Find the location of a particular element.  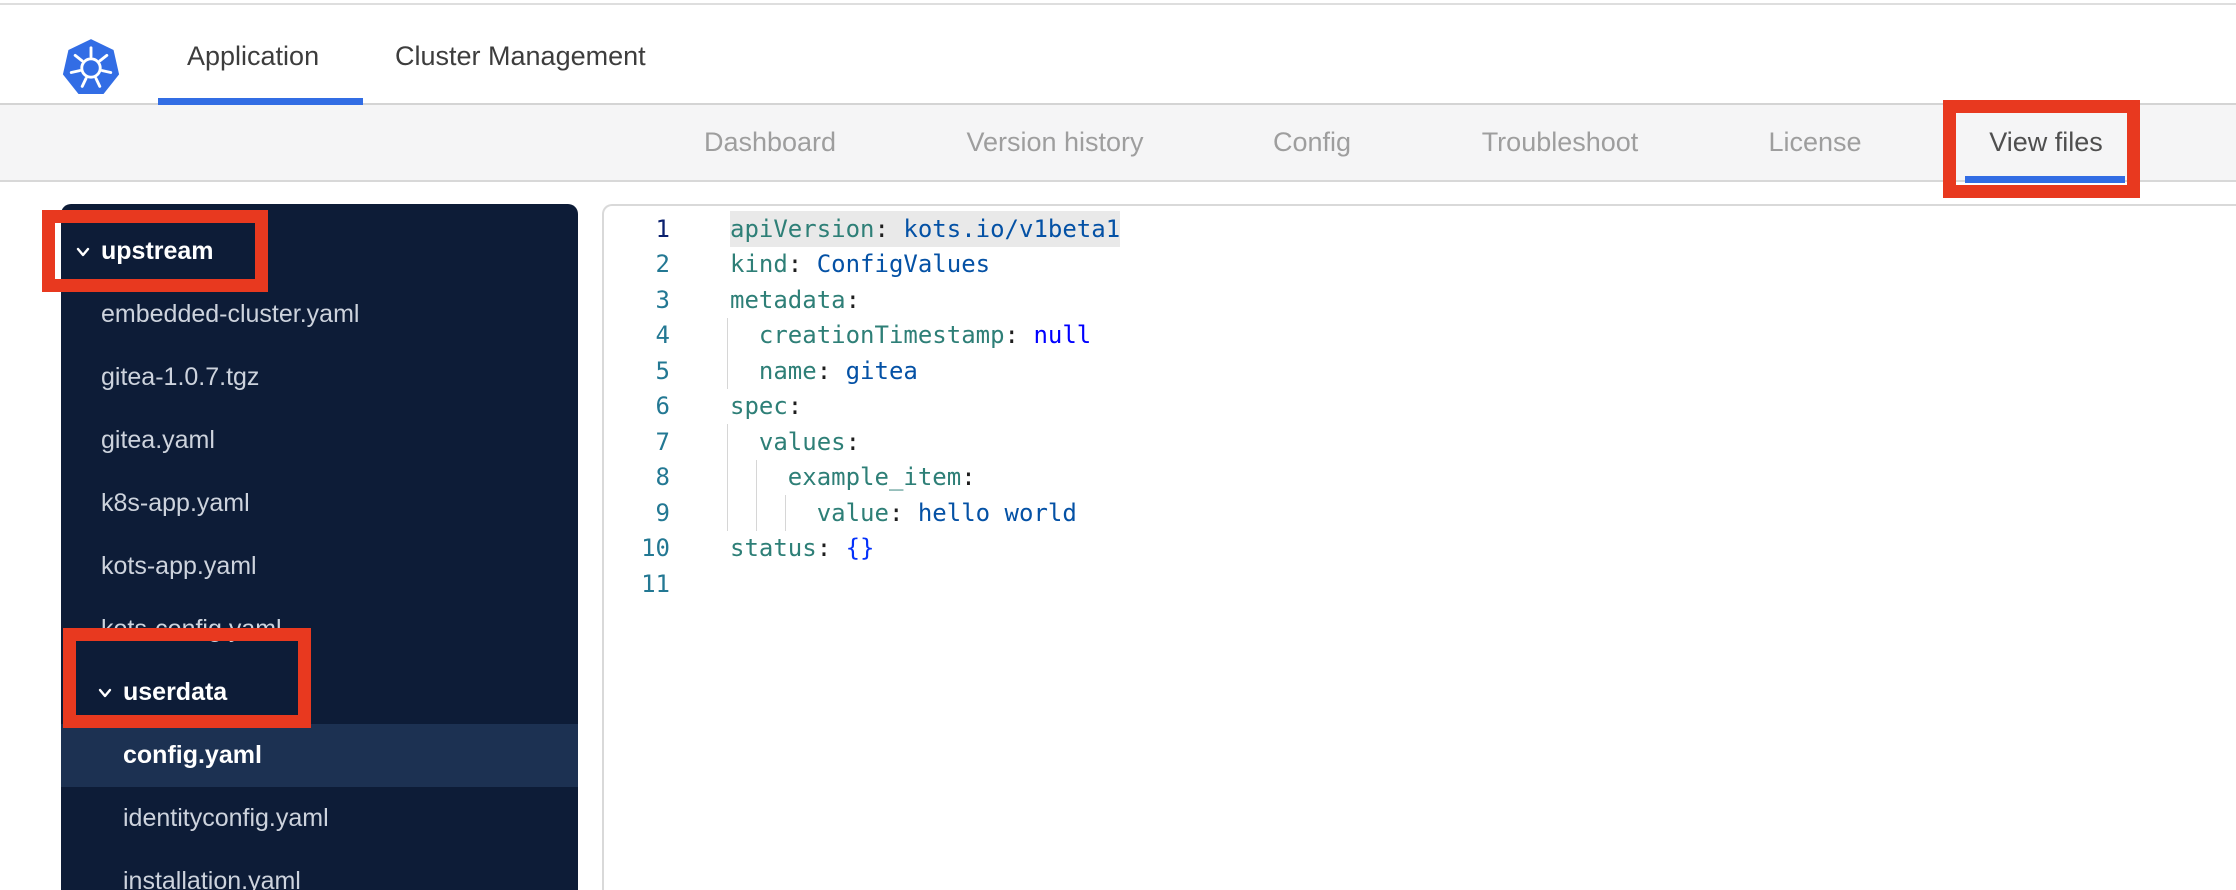

subnav-tab-dashboard: Dashboard is located at coordinates (770, 142).